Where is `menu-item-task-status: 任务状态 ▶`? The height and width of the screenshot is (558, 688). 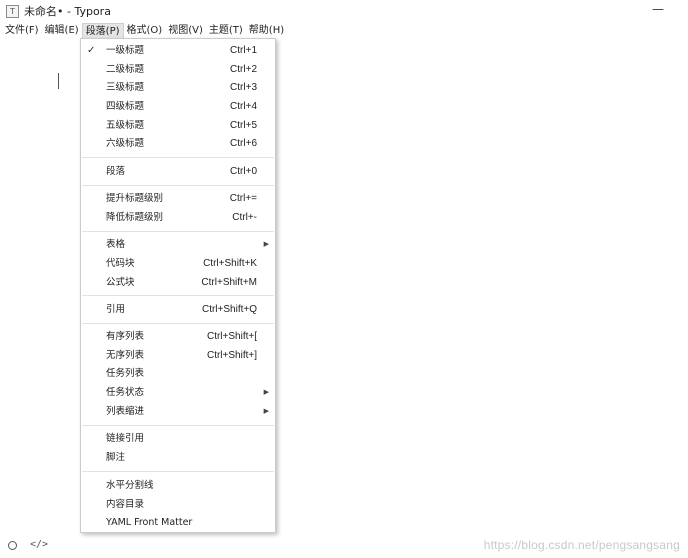
menu-item-task-status: 任务状态 ▶ is located at coordinates (178, 392).